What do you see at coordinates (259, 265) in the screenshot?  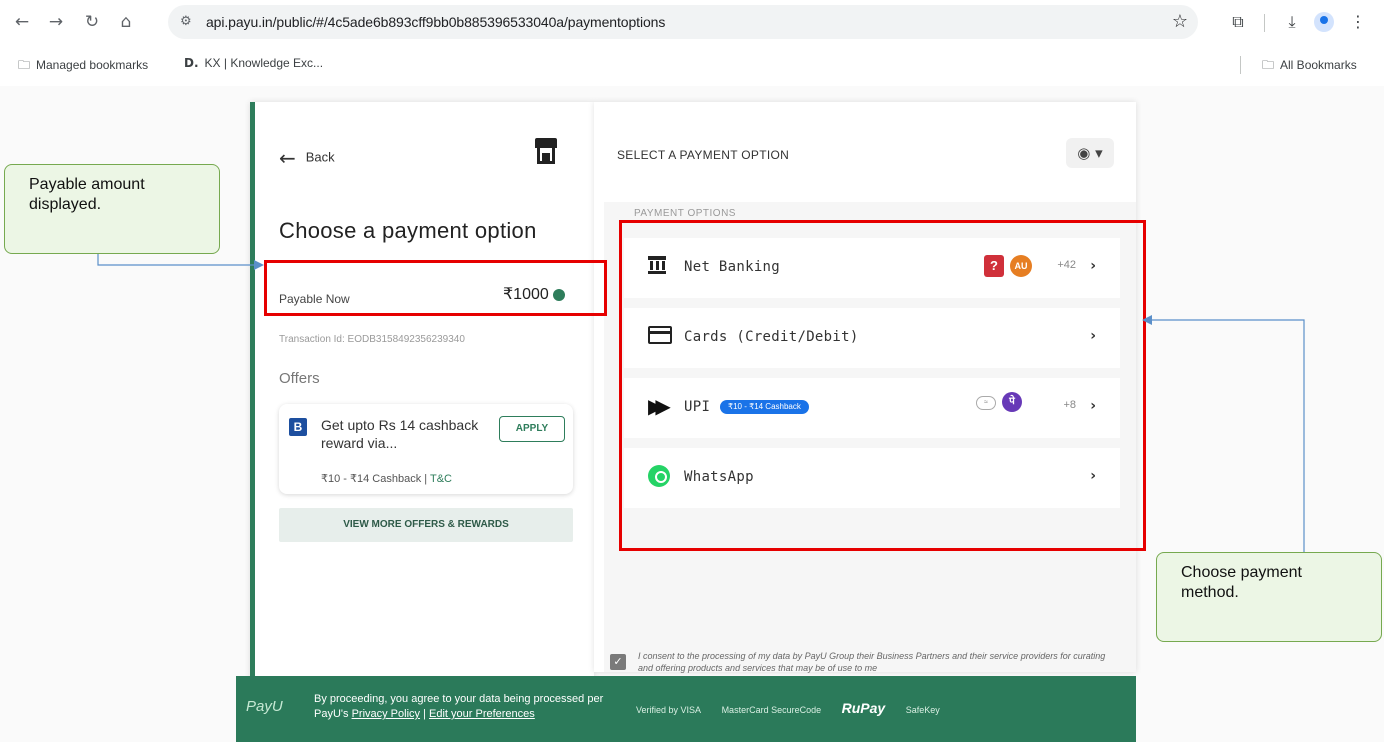 I see `left-connector-arrow-icon` at bounding box center [259, 265].